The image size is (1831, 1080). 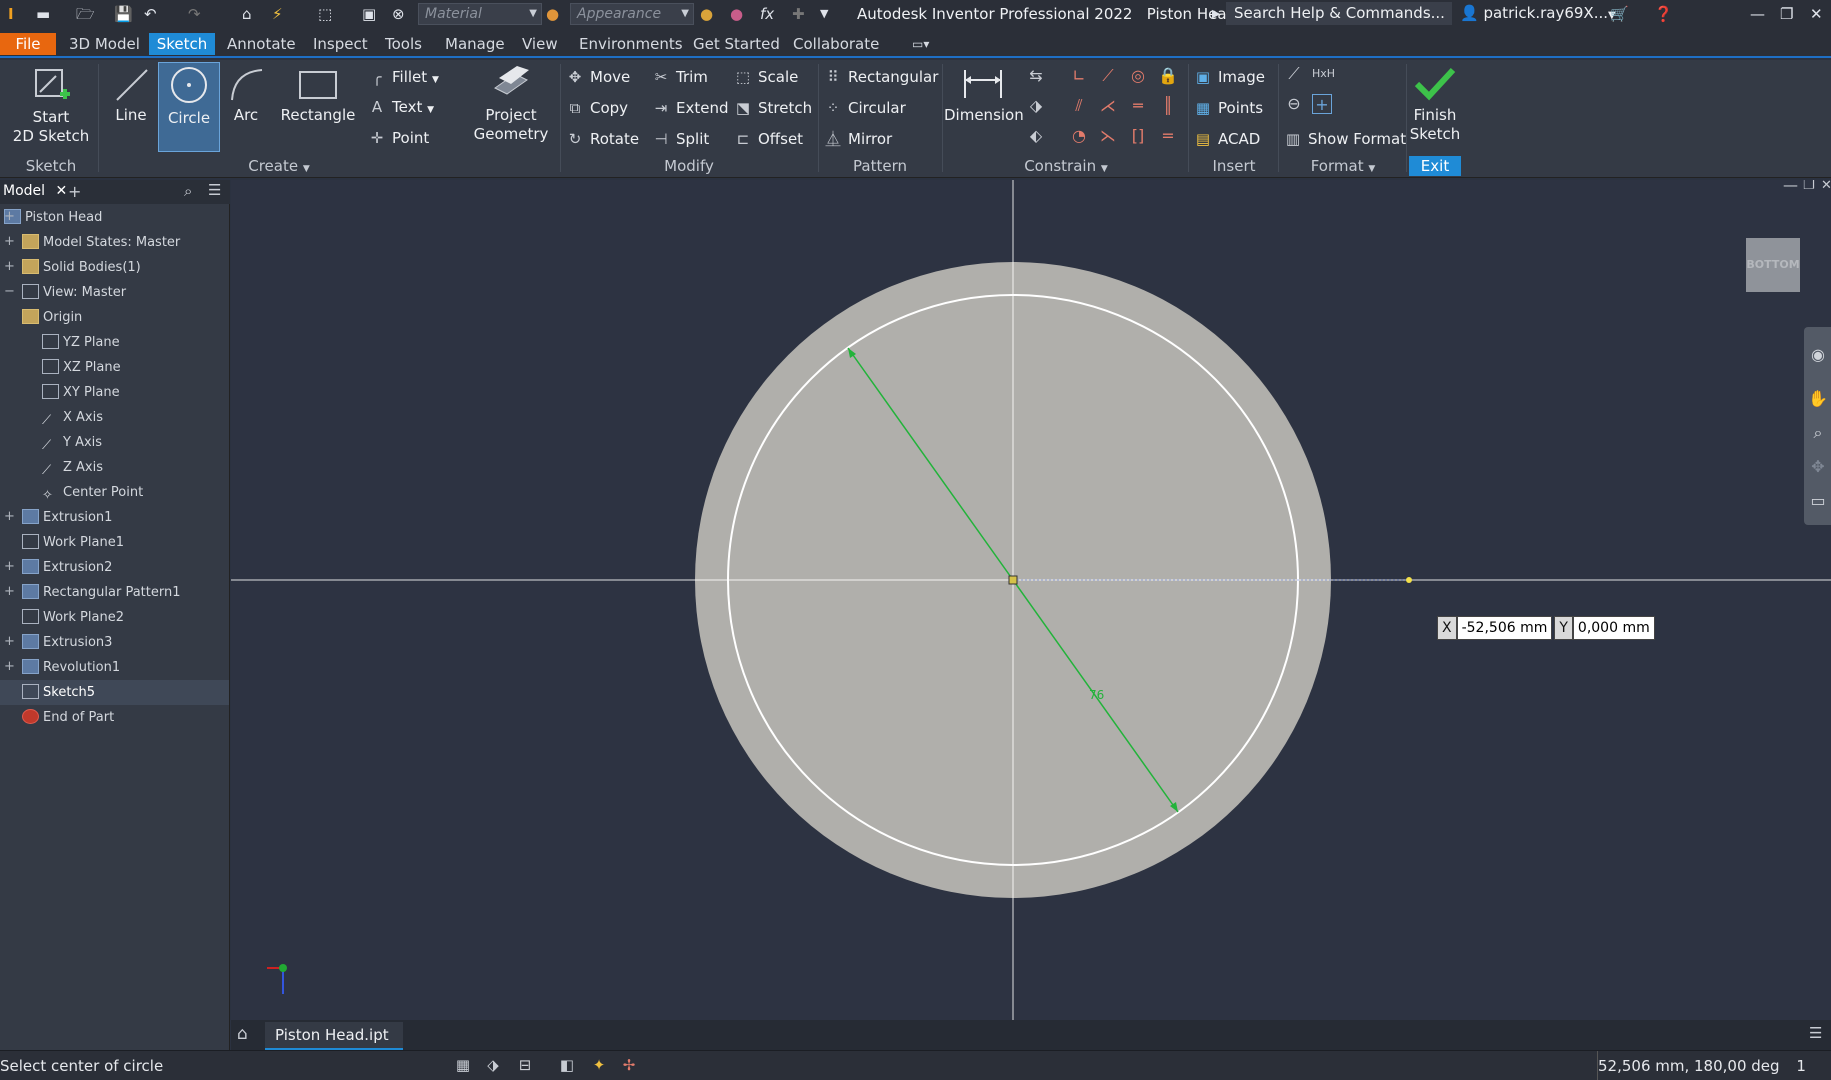 What do you see at coordinates (773, 108) in the screenshot?
I see `stretch-button: ⬔ Stretch` at bounding box center [773, 108].